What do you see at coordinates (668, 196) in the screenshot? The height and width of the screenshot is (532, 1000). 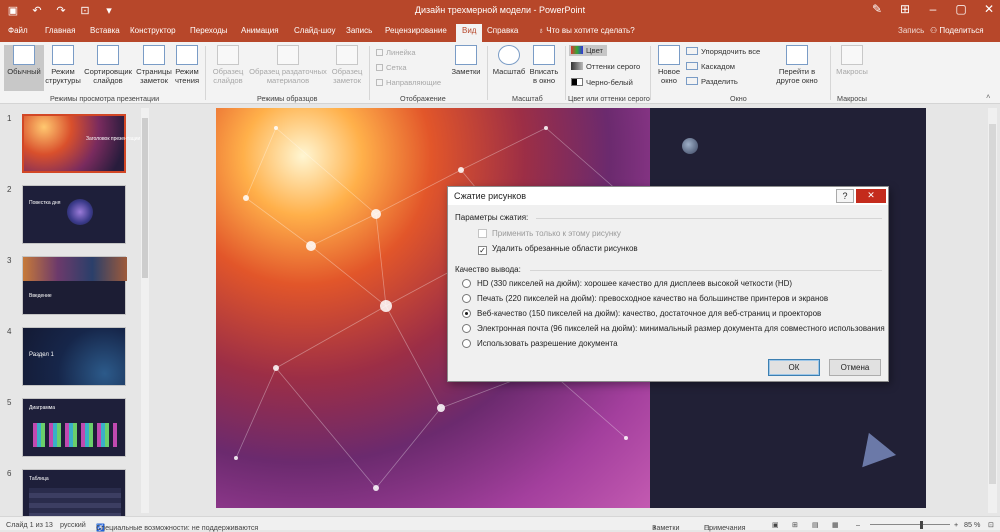 I see `dialog-title: Сжатие рисунков` at bounding box center [668, 196].